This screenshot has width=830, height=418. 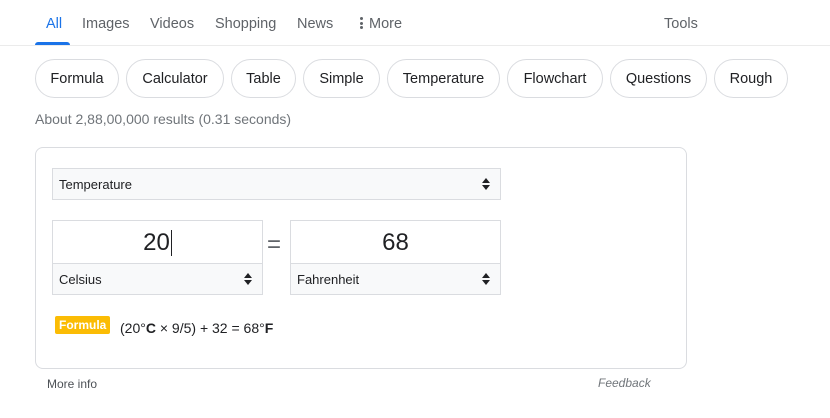 What do you see at coordinates (681, 24) in the screenshot?
I see `tools-button: Tools` at bounding box center [681, 24].